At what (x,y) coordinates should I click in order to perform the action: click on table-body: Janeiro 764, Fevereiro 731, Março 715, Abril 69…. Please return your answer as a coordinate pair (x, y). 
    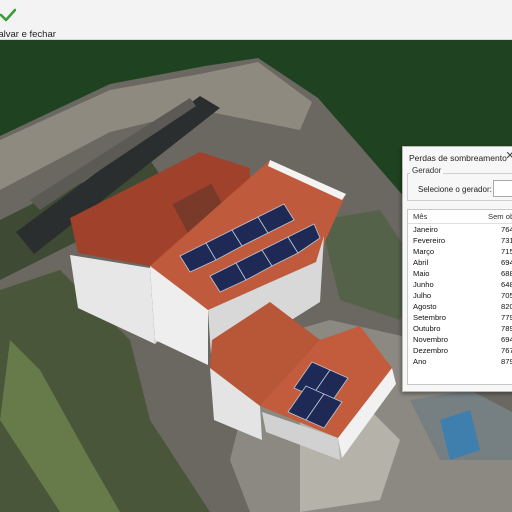
    Looking at the image, I should click on (460, 295).